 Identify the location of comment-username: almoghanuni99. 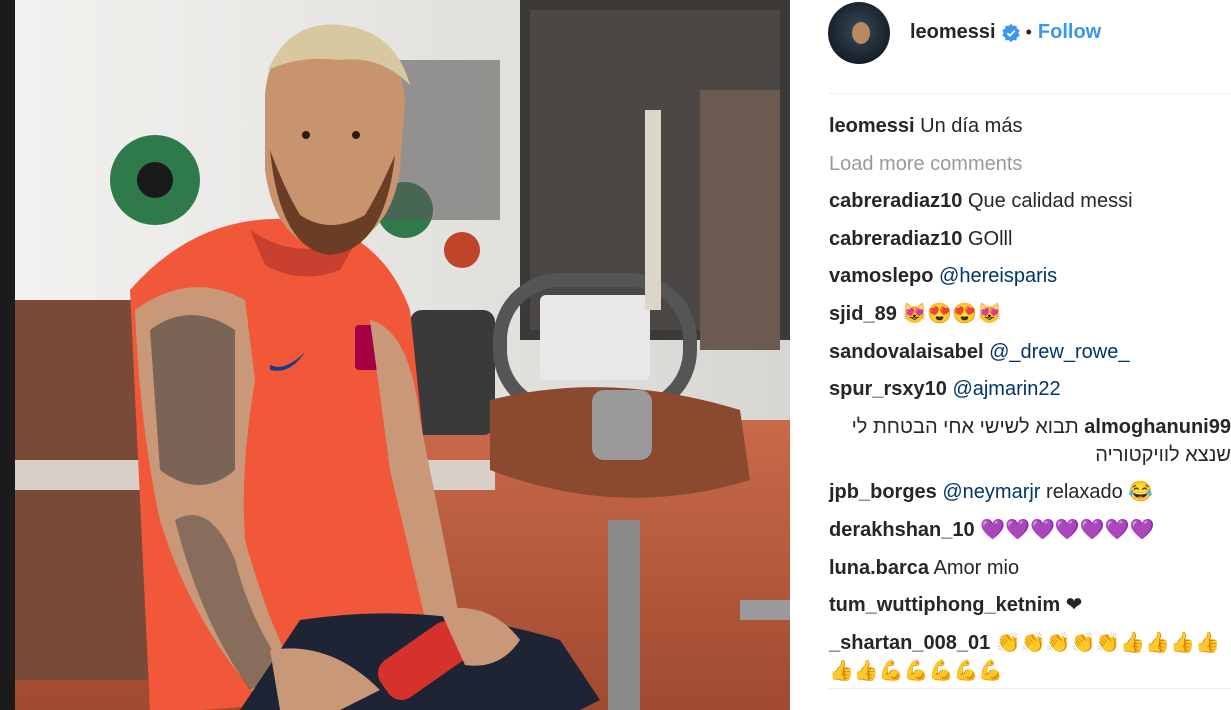
(1157, 427).